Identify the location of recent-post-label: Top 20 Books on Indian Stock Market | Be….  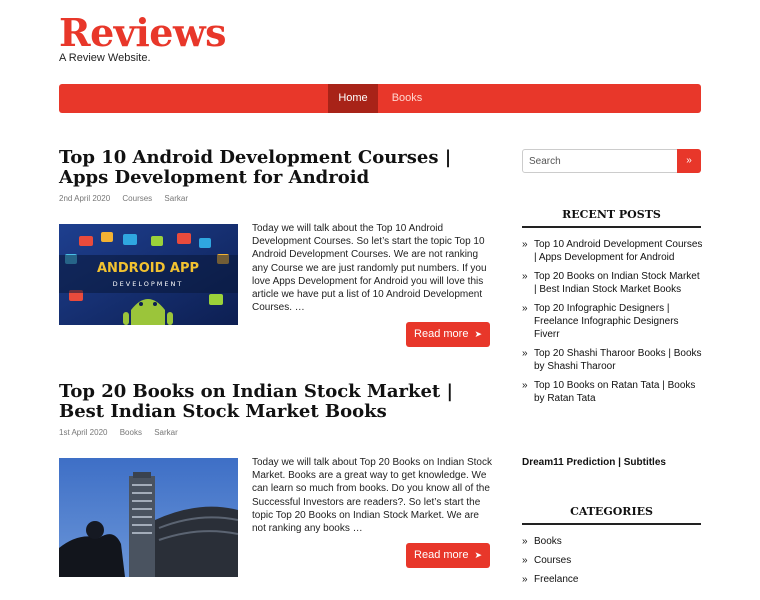
(617, 283).